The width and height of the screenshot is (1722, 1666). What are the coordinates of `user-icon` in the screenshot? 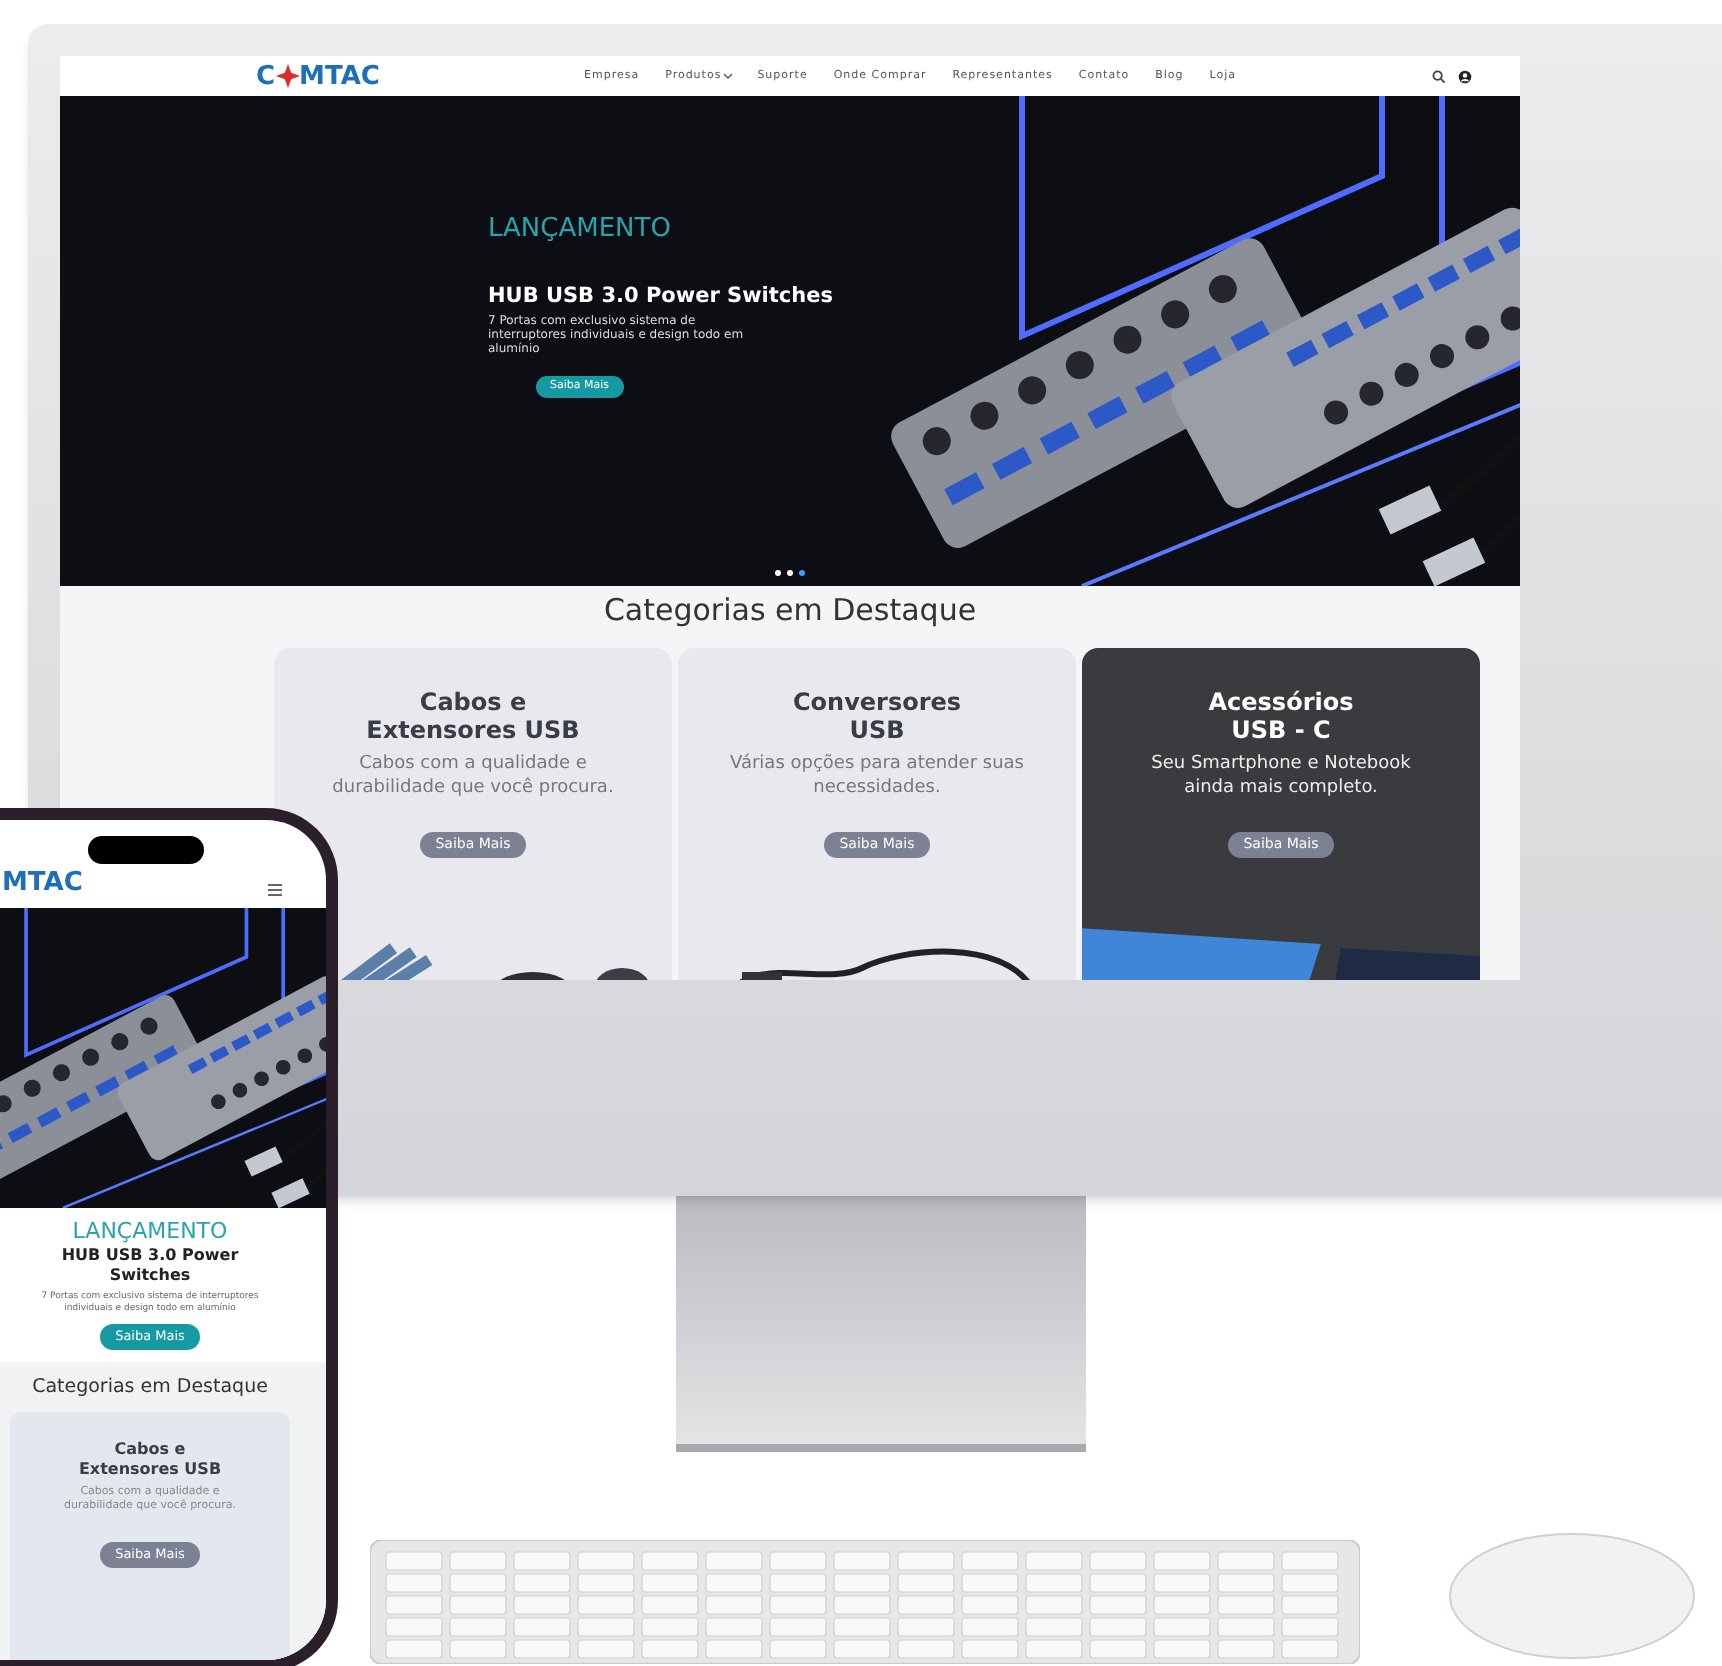 It's located at (1465, 76).